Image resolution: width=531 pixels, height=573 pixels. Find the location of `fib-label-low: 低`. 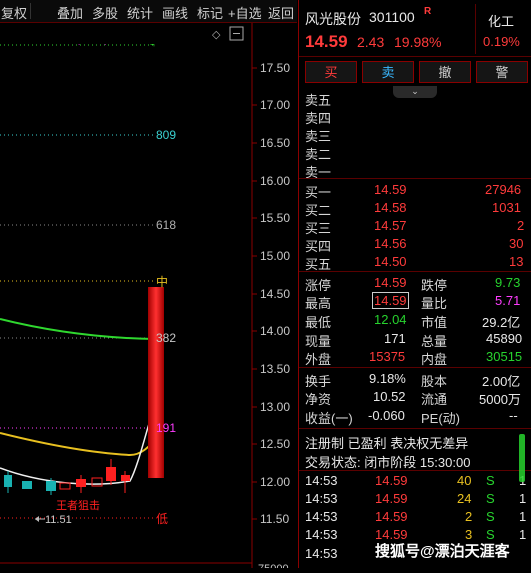

fib-label-low: 低 is located at coordinates (162, 519).